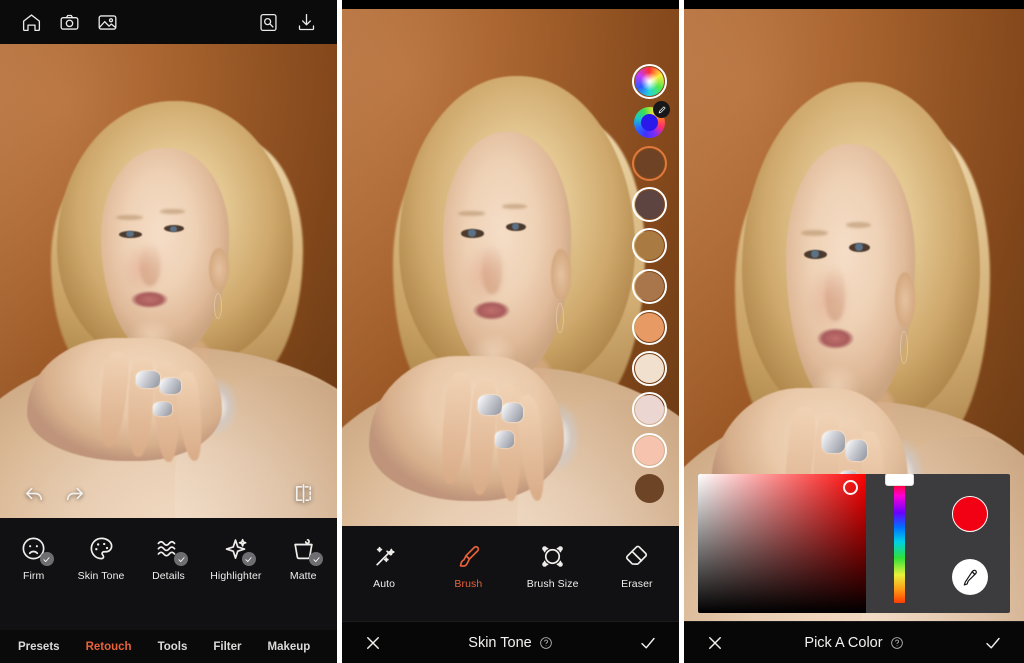 The image size is (1024, 663). I want to click on swatch-cream, so click(649, 368).